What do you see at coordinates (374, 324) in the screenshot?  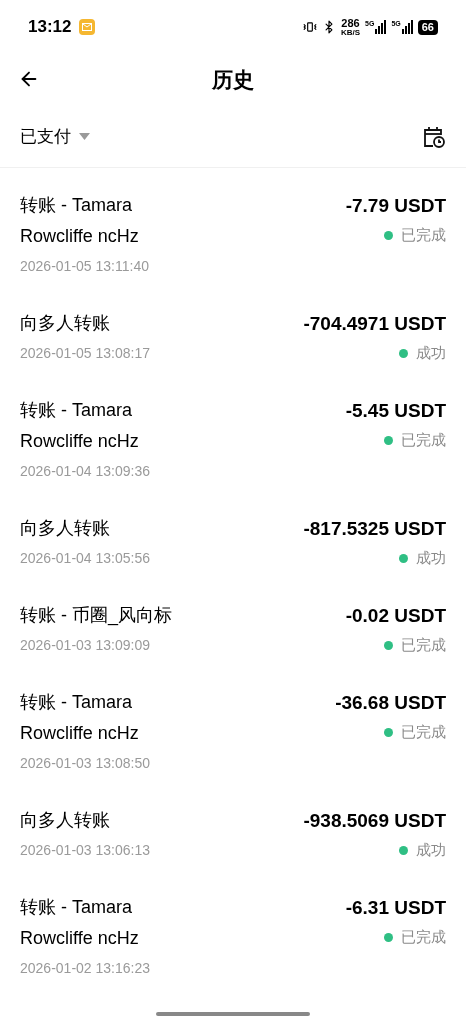 I see `transaction-amount: -704.4971 USDT` at bounding box center [374, 324].